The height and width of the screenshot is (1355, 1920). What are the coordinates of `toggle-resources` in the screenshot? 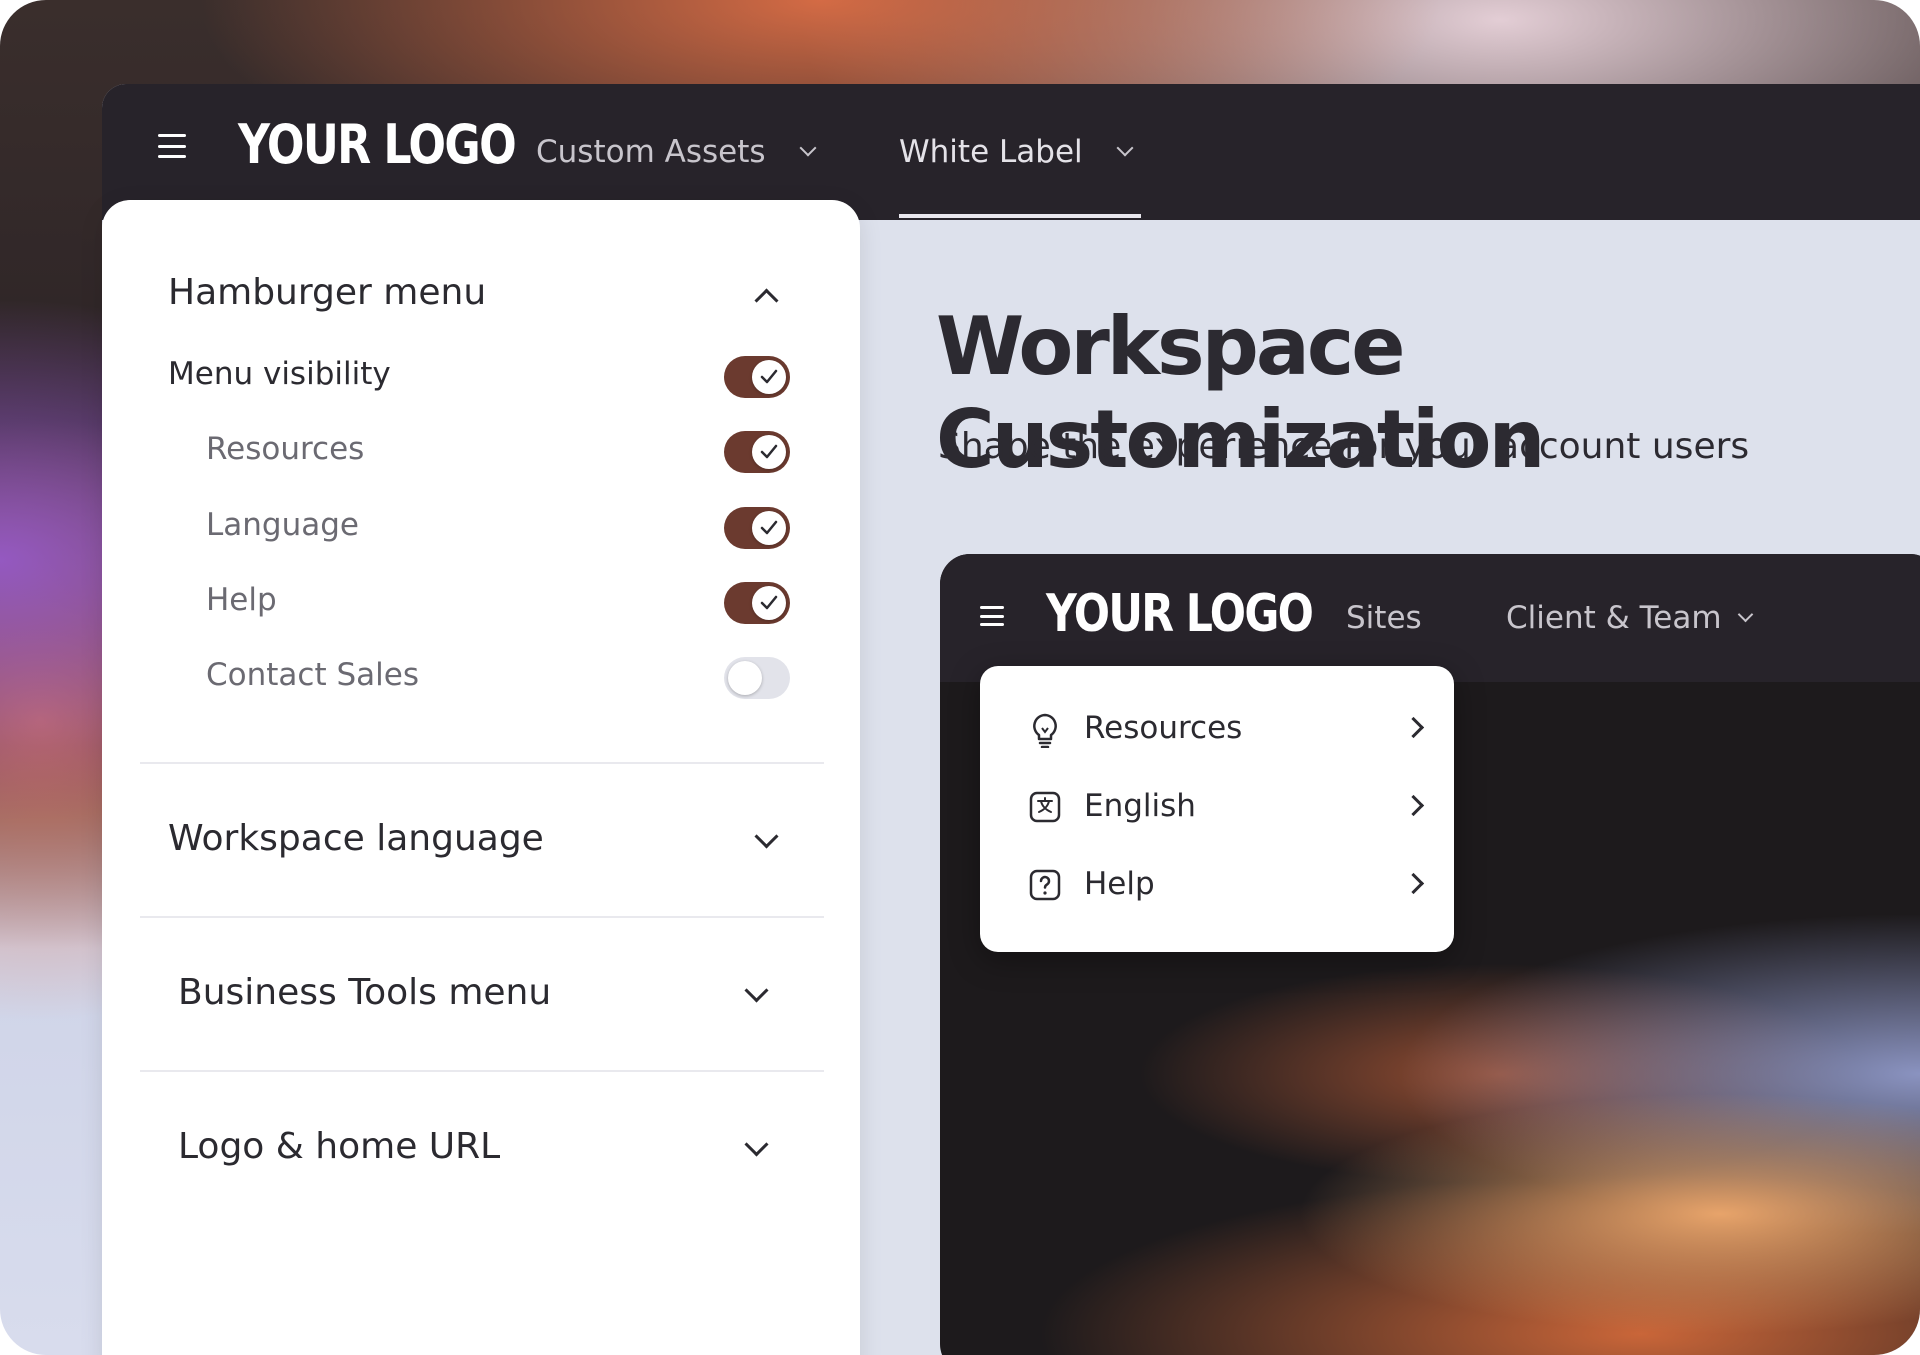 It's located at (757, 452).